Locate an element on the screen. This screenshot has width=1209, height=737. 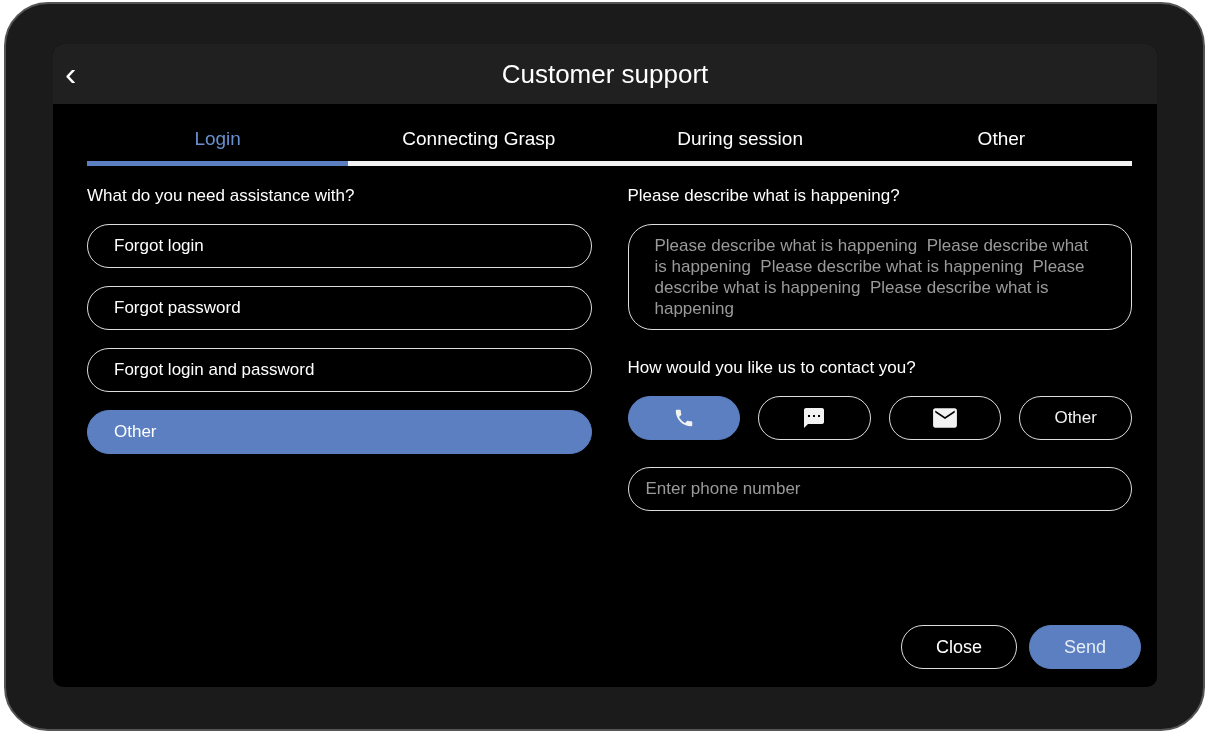
chat-icon is located at coordinates (814, 418).